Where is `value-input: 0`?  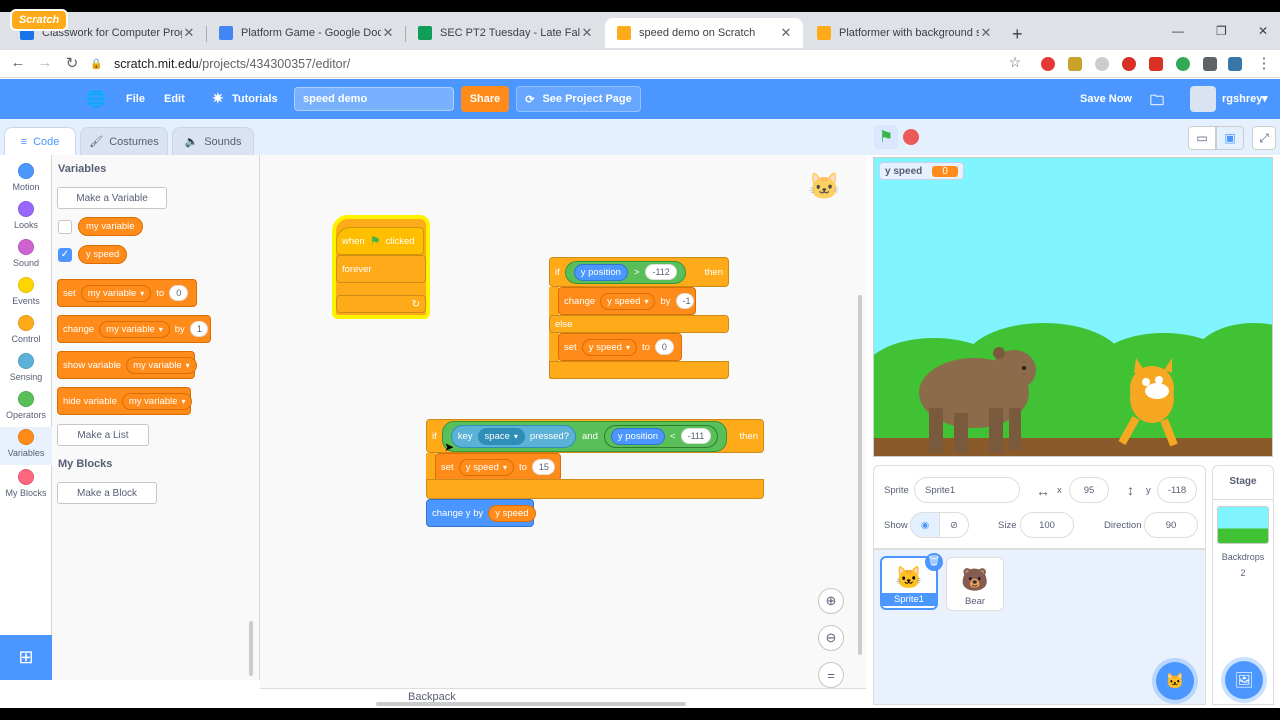
value-input: 0 is located at coordinates (664, 347).